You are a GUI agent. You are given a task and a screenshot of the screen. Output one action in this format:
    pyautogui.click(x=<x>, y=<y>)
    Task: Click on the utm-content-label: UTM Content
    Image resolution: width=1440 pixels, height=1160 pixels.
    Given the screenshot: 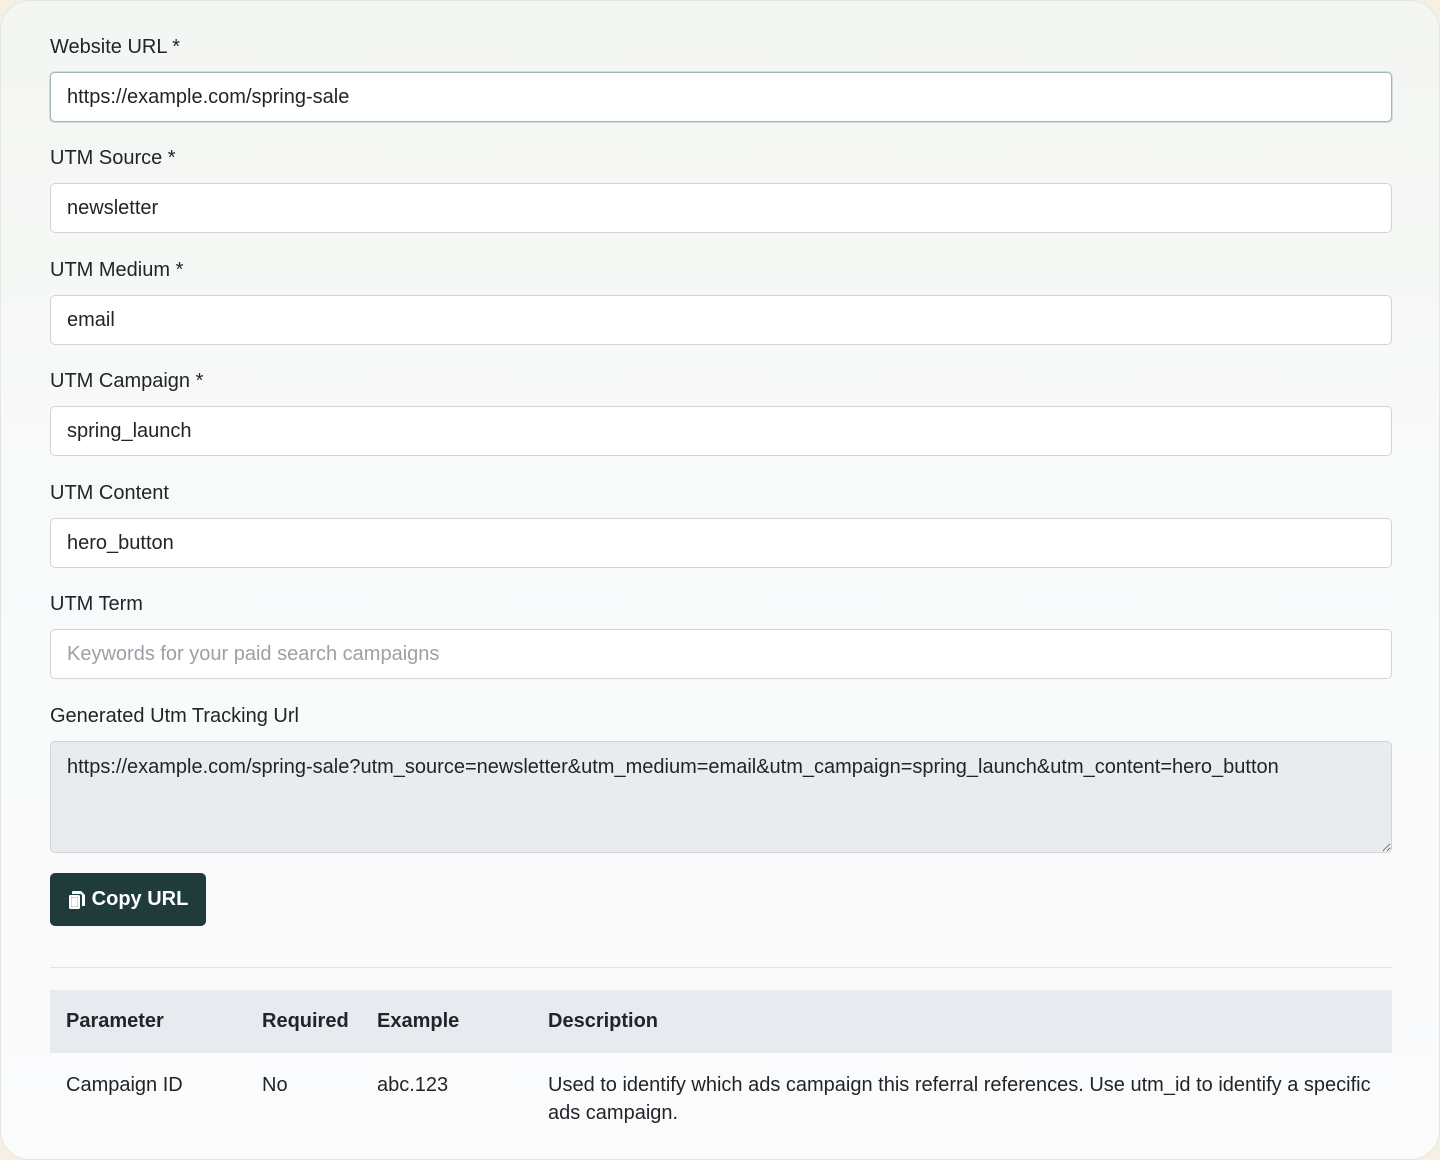 What is the action you would take?
    pyautogui.click(x=109, y=493)
    